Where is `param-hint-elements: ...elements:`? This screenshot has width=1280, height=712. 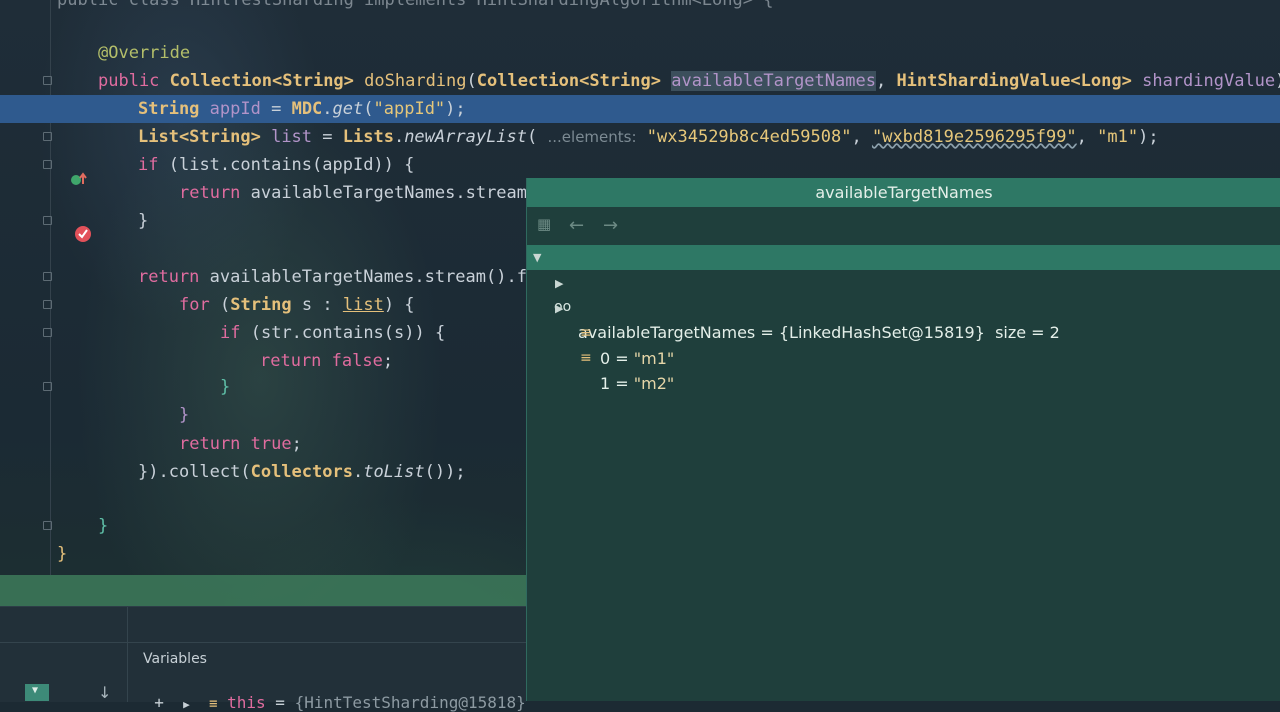
param-hint-elements: ...elements: is located at coordinates (592, 137).